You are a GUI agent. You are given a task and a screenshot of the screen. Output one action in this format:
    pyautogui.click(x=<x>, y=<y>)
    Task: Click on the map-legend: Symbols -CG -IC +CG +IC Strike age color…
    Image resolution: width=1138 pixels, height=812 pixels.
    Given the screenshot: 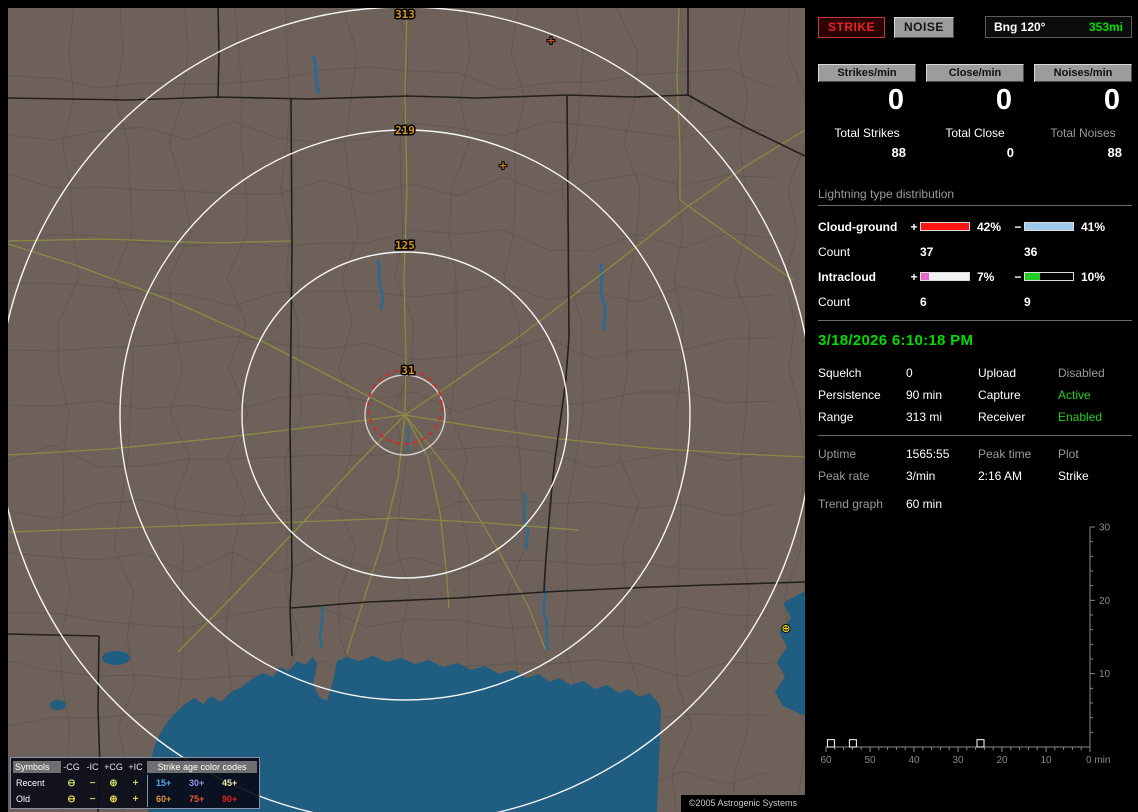 What is the action you would take?
    pyautogui.click(x=135, y=783)
    